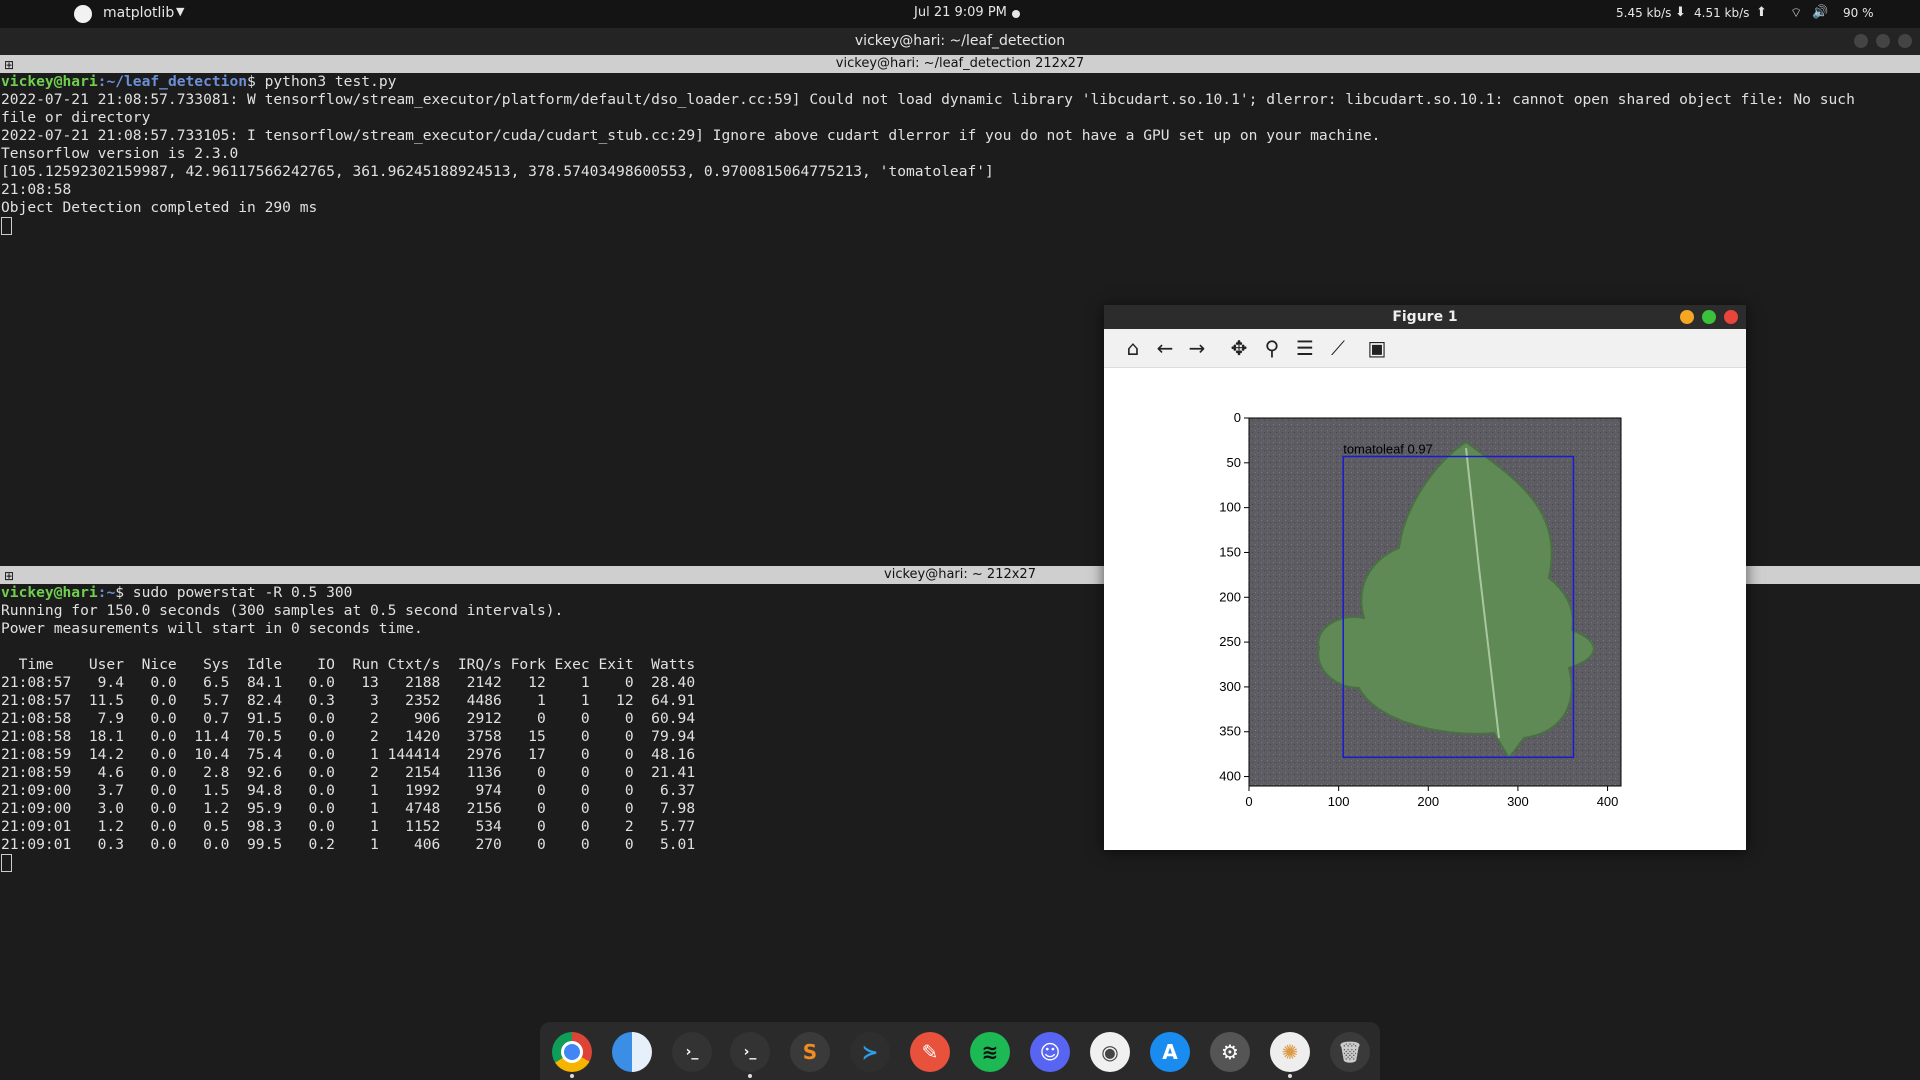 This screenshot has height=1080, width=1920. Describe the element at coordinates (960, 41) in the screenshot. I see `window-title: vickey@hari: ~/leaf_detection` at that location.